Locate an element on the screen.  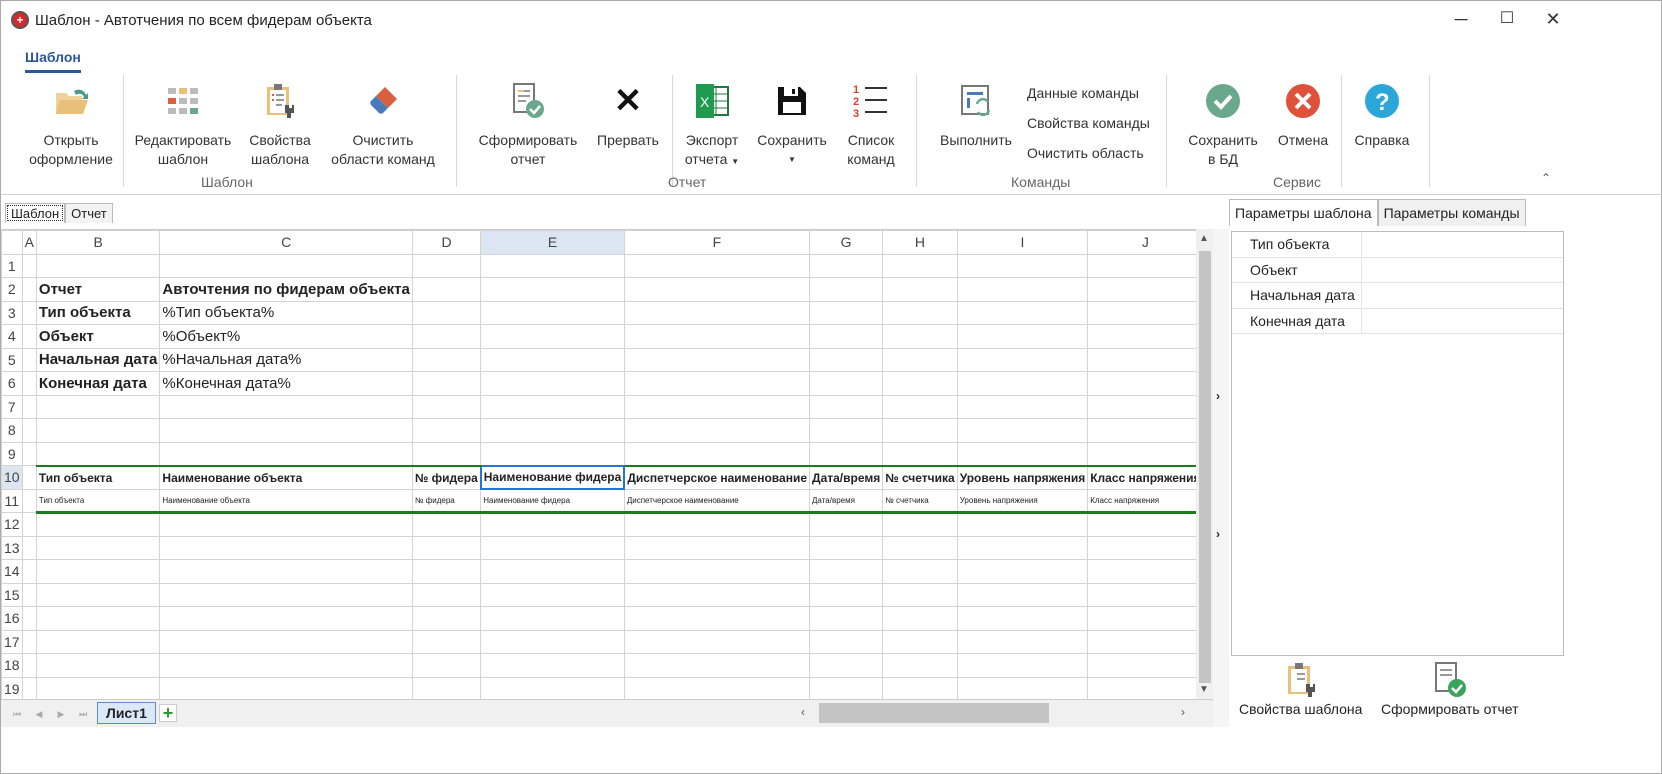
cell-B2: Отчет is located at coordinates (98, 289).